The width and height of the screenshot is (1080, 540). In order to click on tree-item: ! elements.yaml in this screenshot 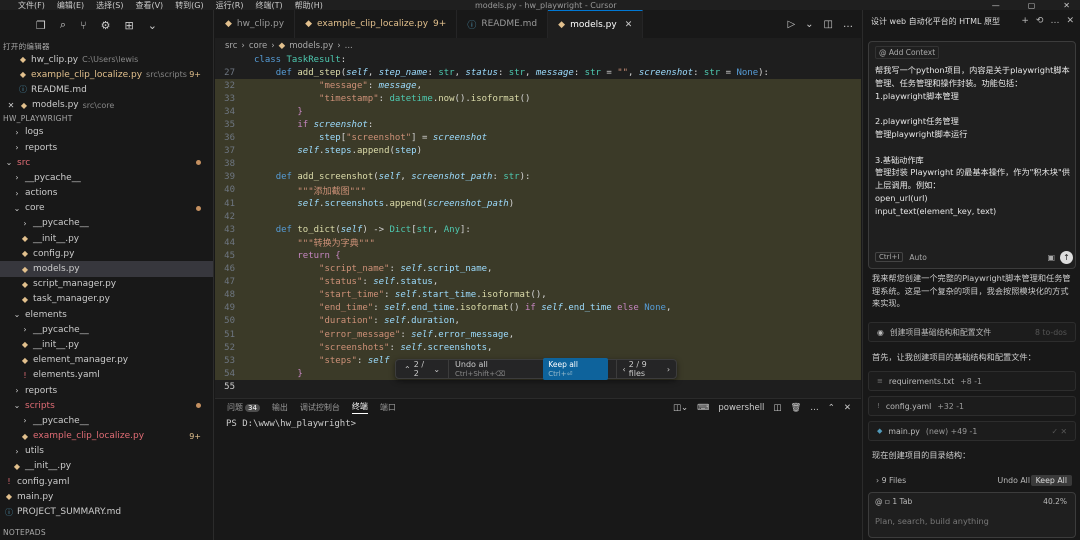, I will do `click(106, 375)`.